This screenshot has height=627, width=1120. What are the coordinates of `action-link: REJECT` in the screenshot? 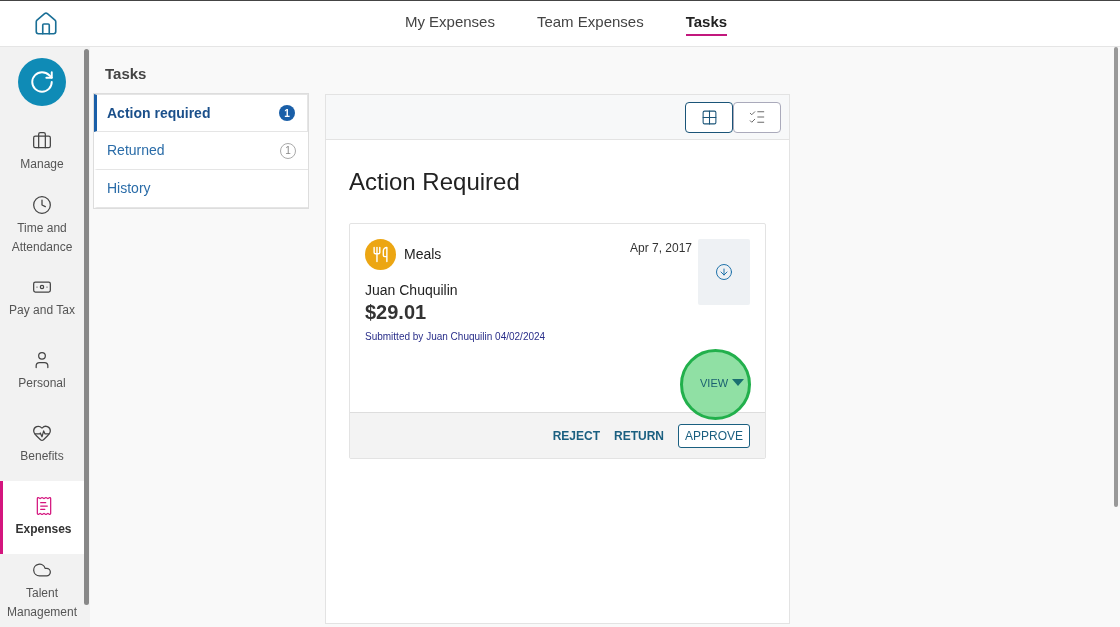 It's located at (576, 435).